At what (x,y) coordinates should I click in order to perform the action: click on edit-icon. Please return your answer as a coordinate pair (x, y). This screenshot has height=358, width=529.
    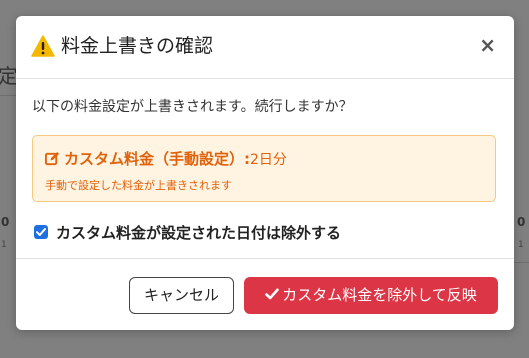
    Looking at the image, I should click on (52, 158).